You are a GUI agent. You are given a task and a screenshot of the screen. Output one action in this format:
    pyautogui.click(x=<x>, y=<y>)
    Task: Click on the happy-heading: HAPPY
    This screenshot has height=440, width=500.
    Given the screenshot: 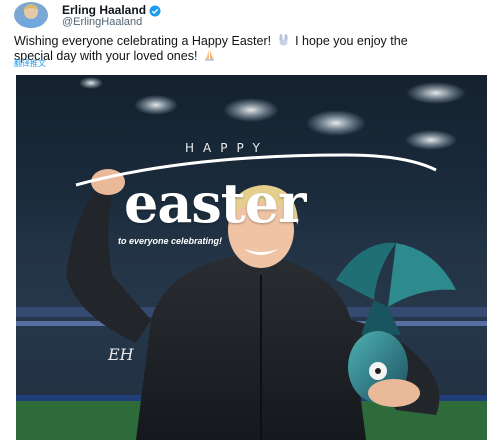 What is the action you would take?
    pyautogui.click(x=227, y=148)
    